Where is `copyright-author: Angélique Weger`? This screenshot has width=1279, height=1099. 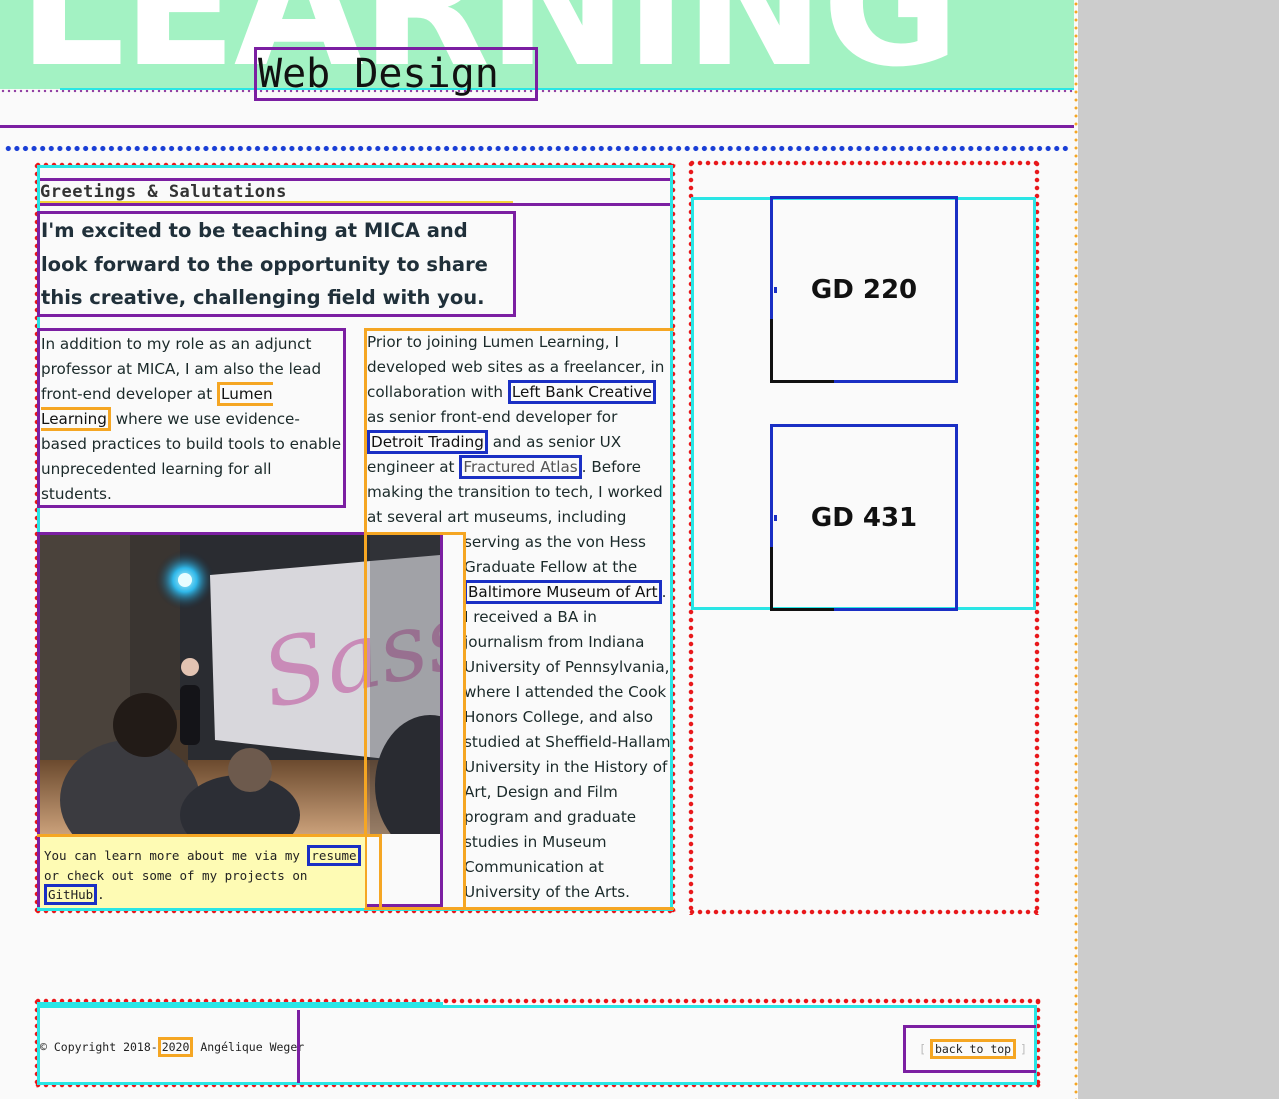 copyright-author: Angélique Weger is located at coordinates (249, 1047).